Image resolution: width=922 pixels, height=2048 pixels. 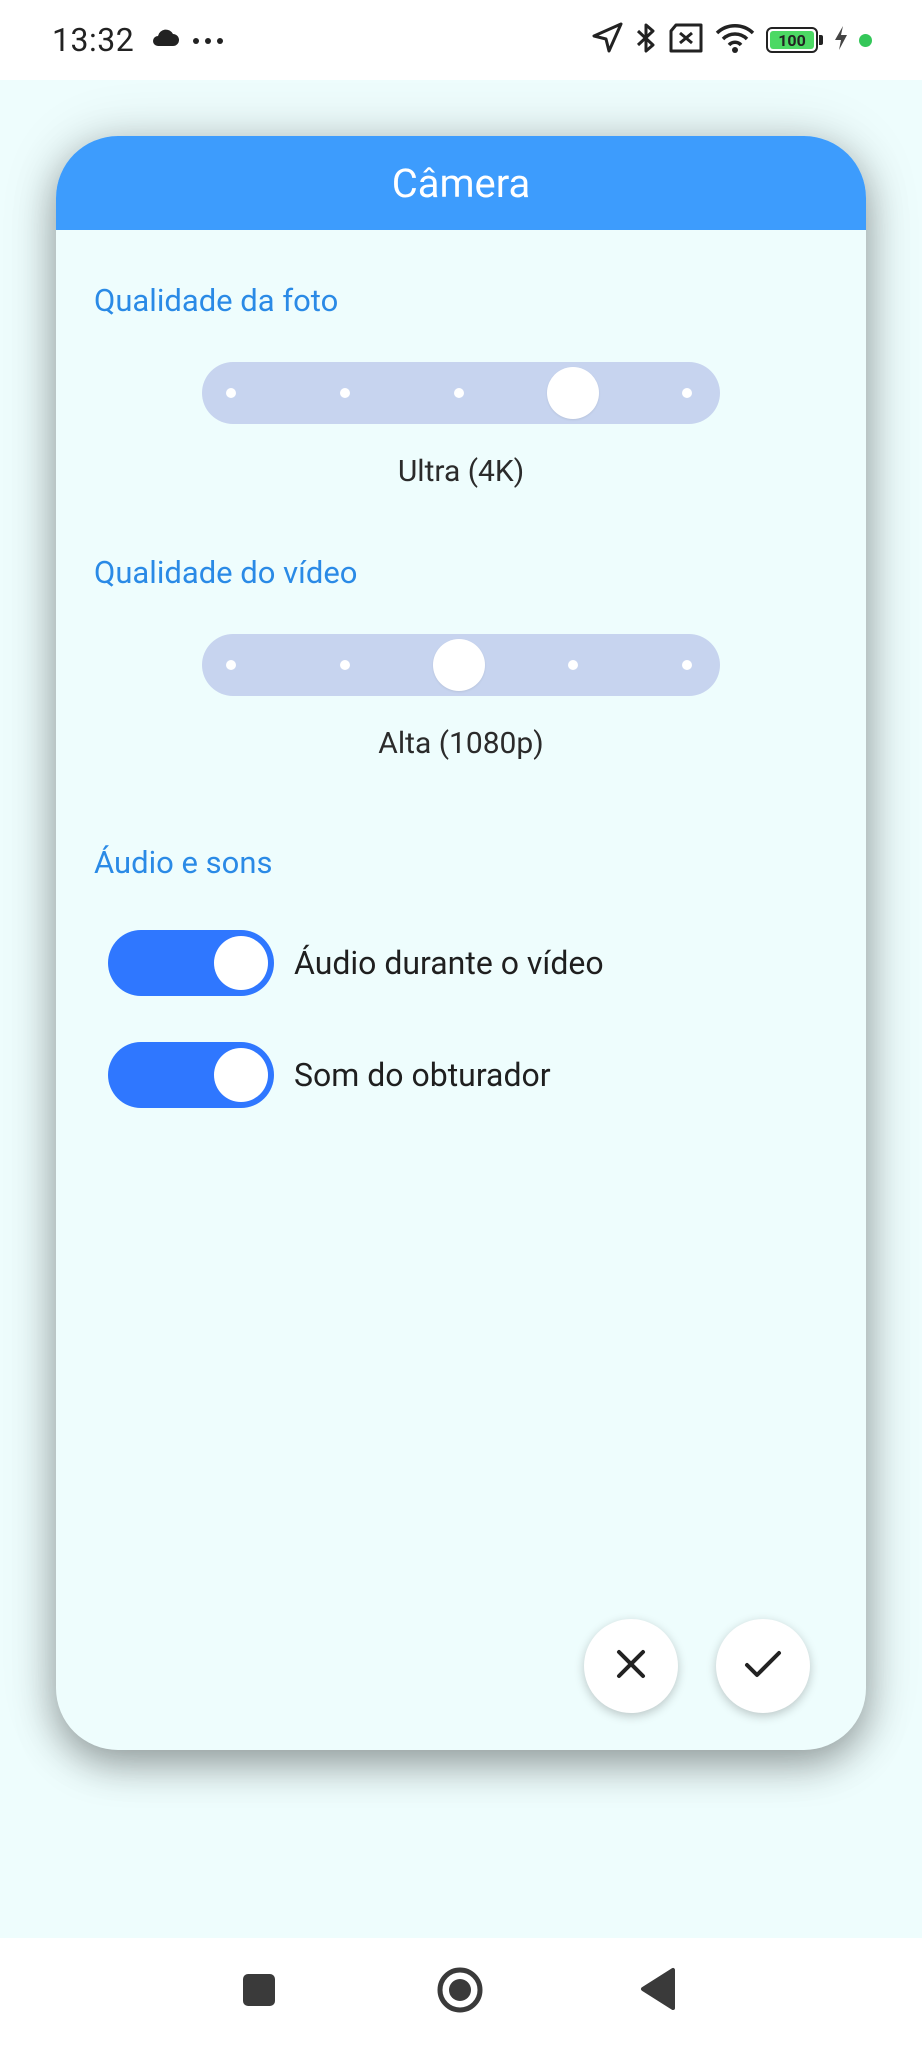 I want to click on photo-quality-slider, so click(x=461, y=393).